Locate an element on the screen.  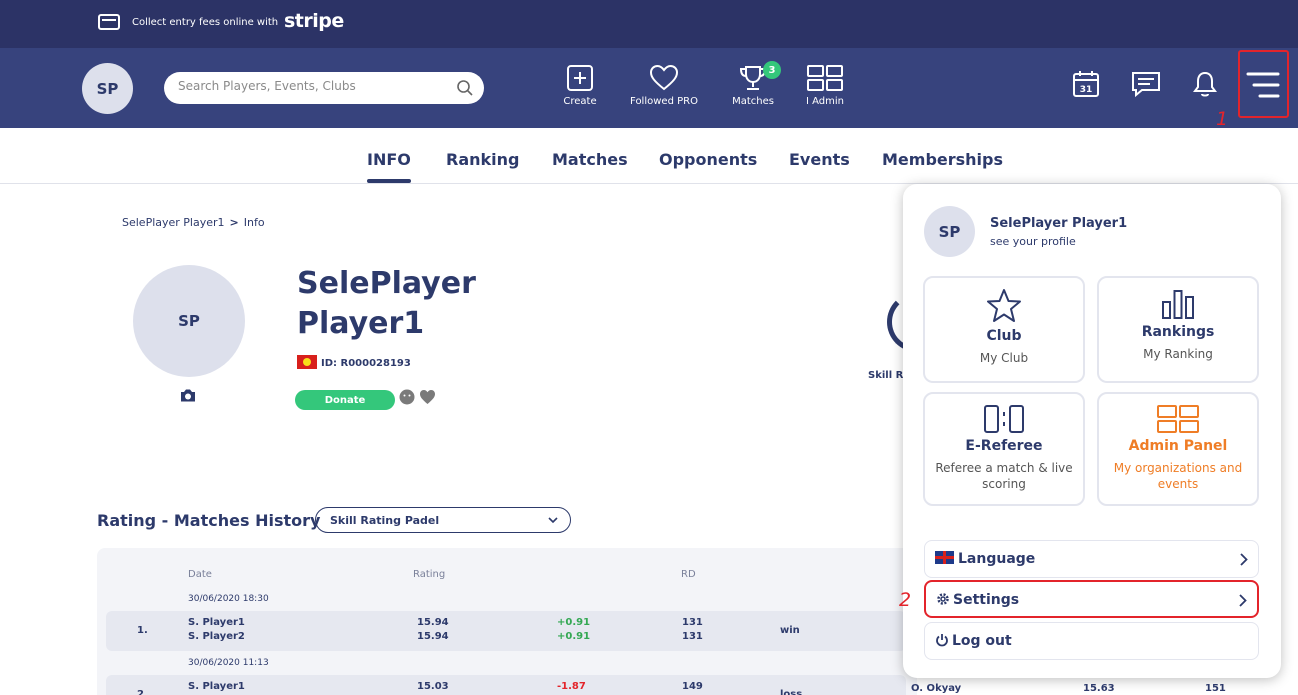
tab-ranking: Ranking is located at coordinates (482, 159).